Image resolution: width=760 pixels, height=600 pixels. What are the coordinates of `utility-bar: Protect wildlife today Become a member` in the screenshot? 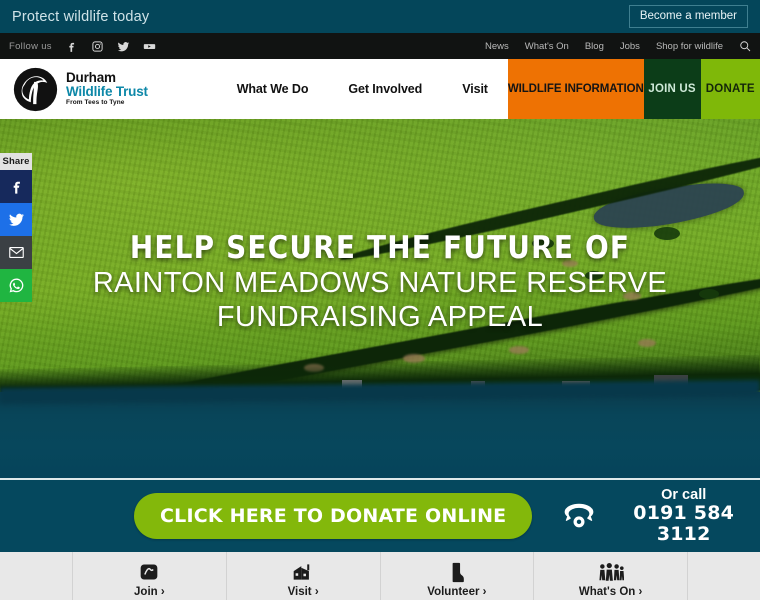 It's located at (380, 16).